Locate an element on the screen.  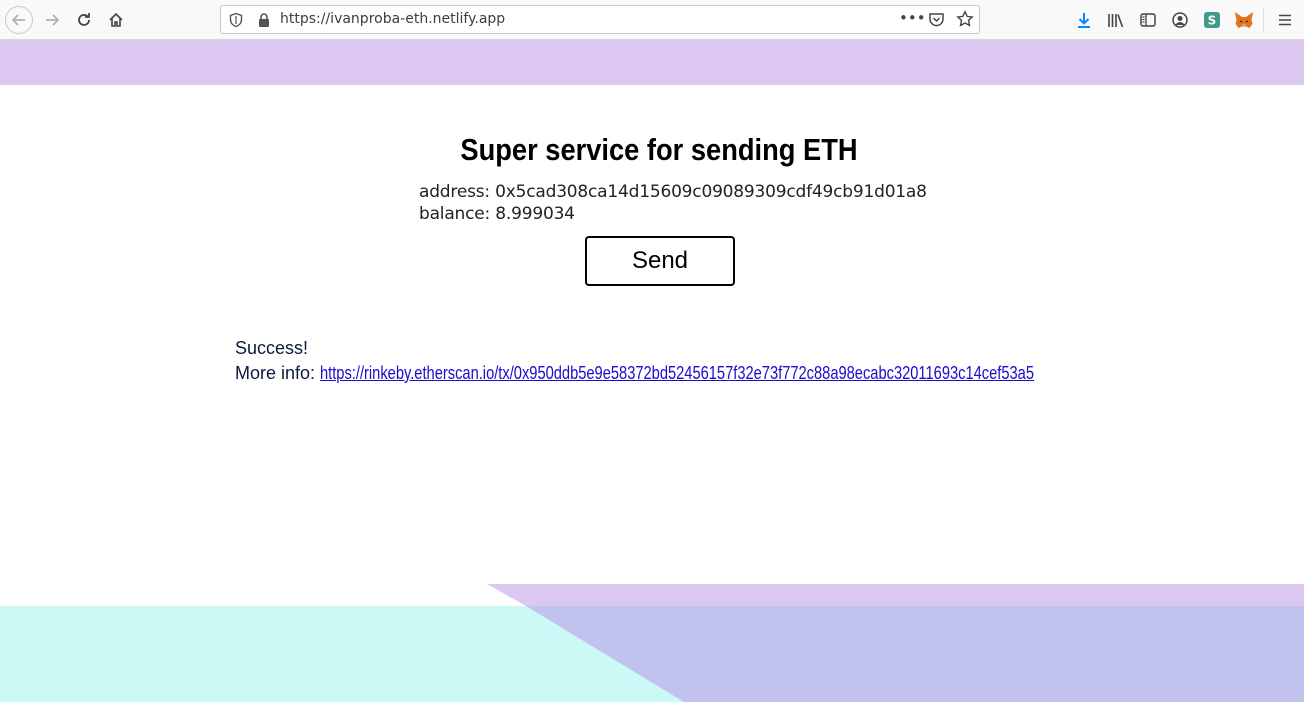
account-icon is located at coordinates (1180, 20).